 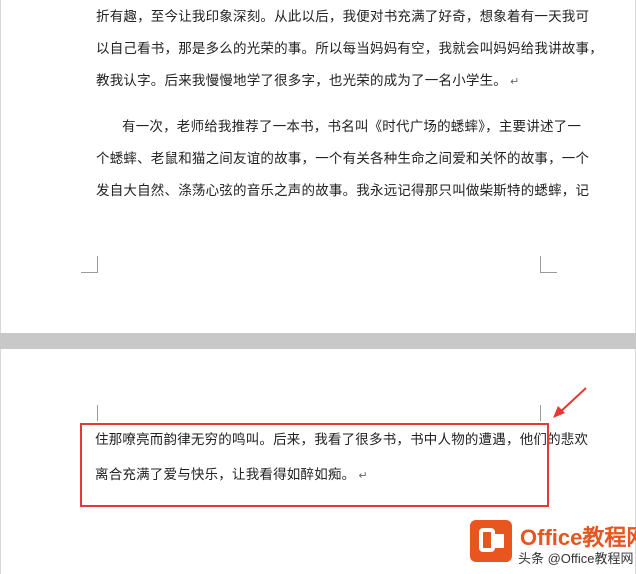 What do you see at coordinates (314, 465) in the screenshot?
I see `highlight-box` at bounding box center [314, 465].